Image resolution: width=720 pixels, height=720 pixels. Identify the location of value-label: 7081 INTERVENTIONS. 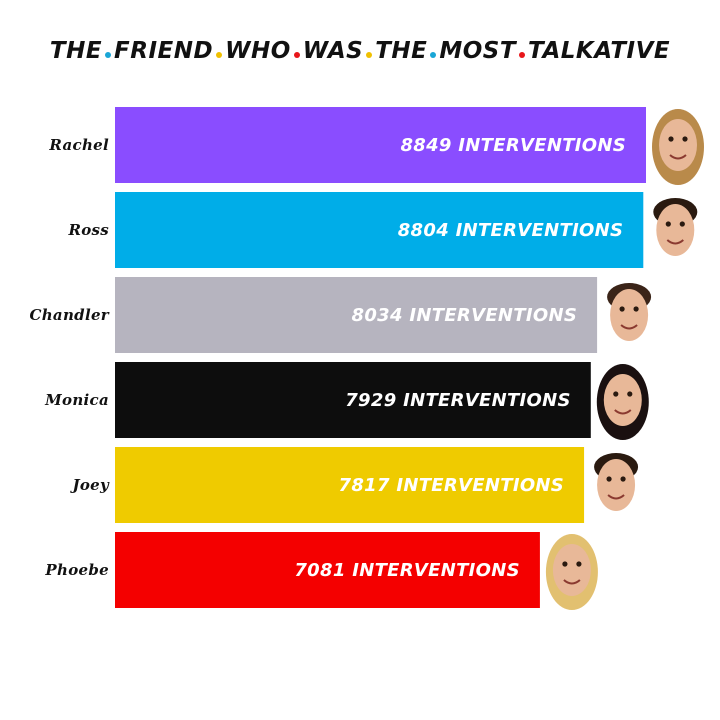
(407, 570).